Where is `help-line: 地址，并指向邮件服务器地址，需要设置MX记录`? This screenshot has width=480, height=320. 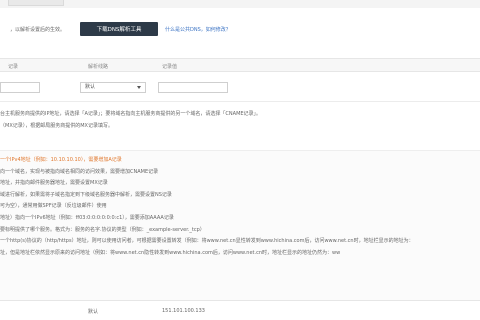
help-line: 地址，并指向邮件服务器地址，需要设置MX记录 is located at coordinates (54, 183).